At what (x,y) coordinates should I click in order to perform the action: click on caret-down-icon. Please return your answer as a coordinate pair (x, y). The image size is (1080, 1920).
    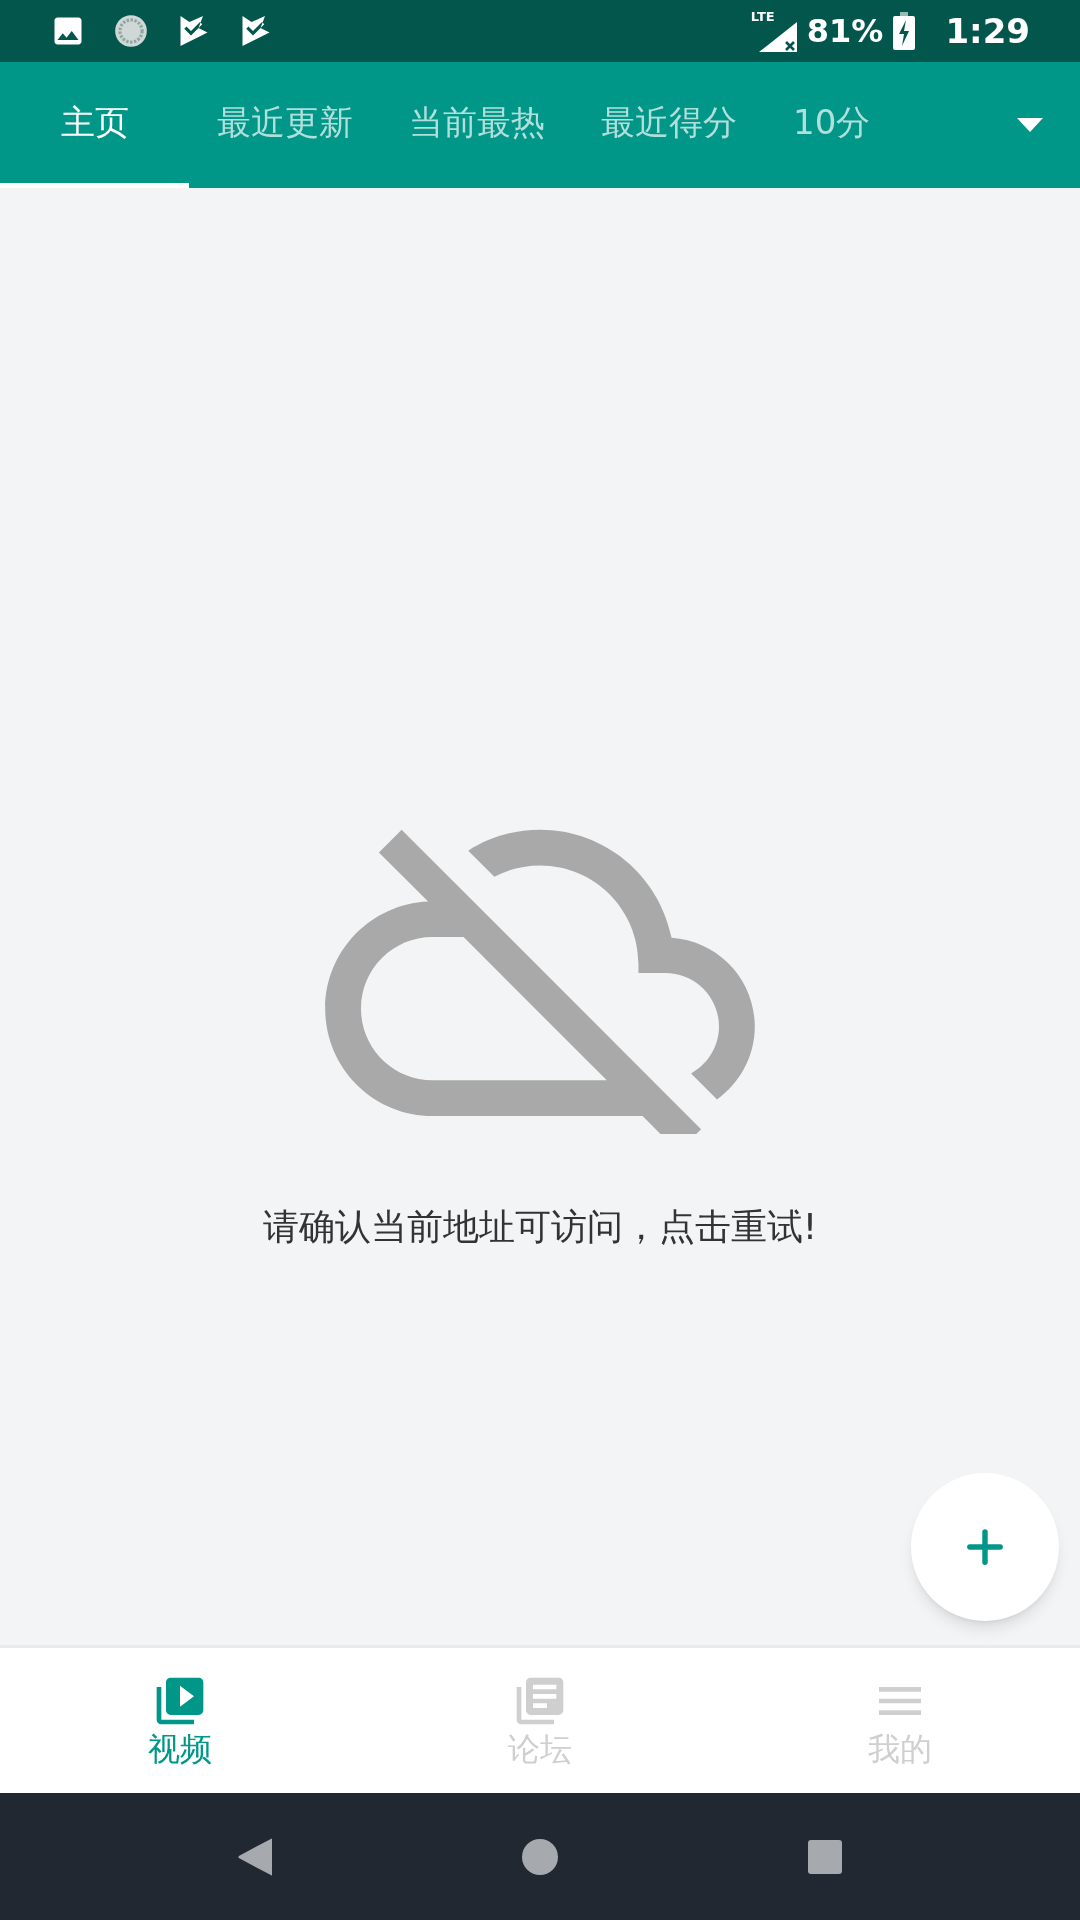
    Looking at the image, I should click on (1030, 125).